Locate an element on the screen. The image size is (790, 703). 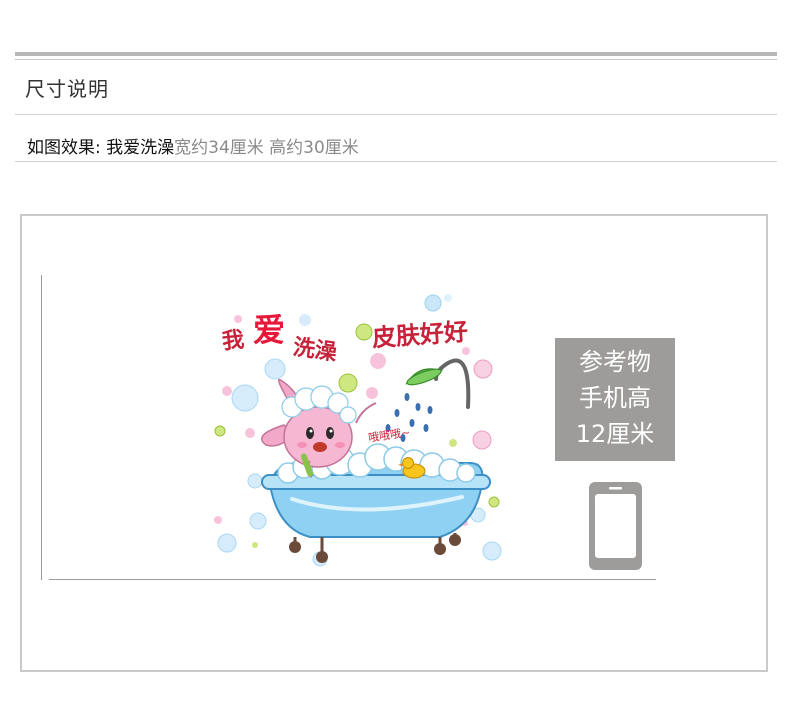
phone-icon is located at coordinates (615, 526).